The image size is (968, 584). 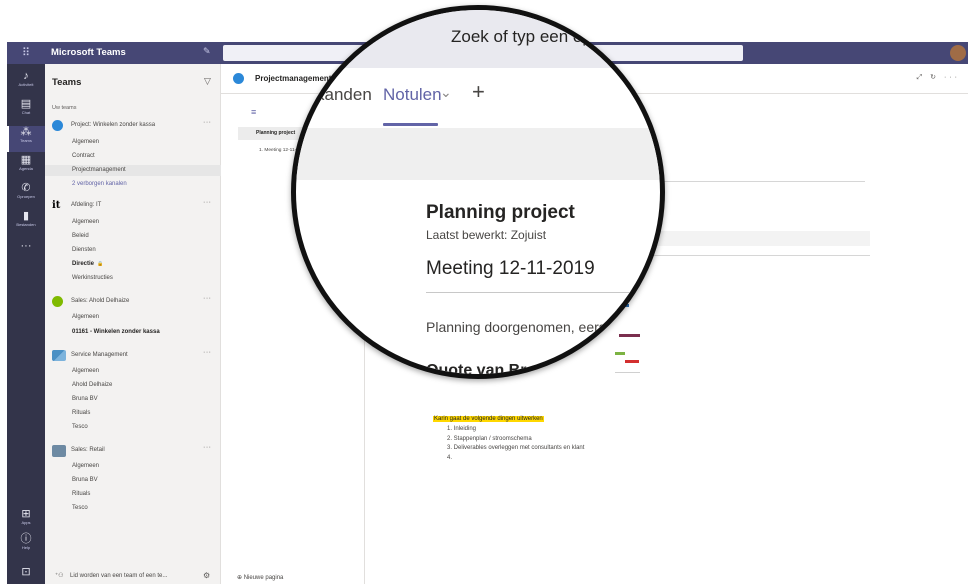 What do you see at coordinates (133, 206) in the screenshot?
I see `team-row: it Afdeling: IT ···` at bounding box center [133, 206].